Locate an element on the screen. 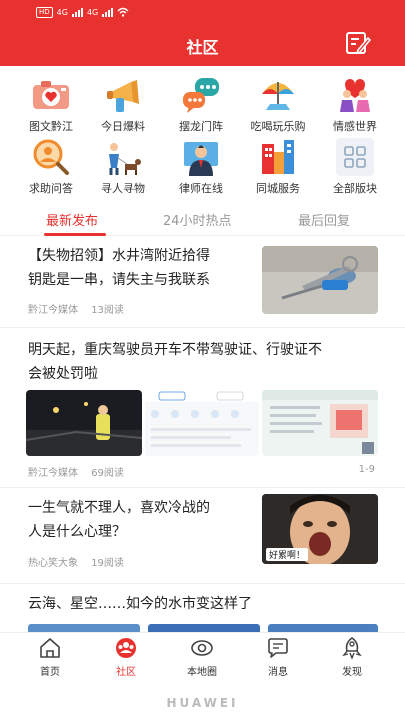 This screenshot has height=720, width=405. article-title: 明天起，重庆驾驶员开车不带驾驶证、行驶证不 会被处罚啦 is located at coordinates (175, 362).